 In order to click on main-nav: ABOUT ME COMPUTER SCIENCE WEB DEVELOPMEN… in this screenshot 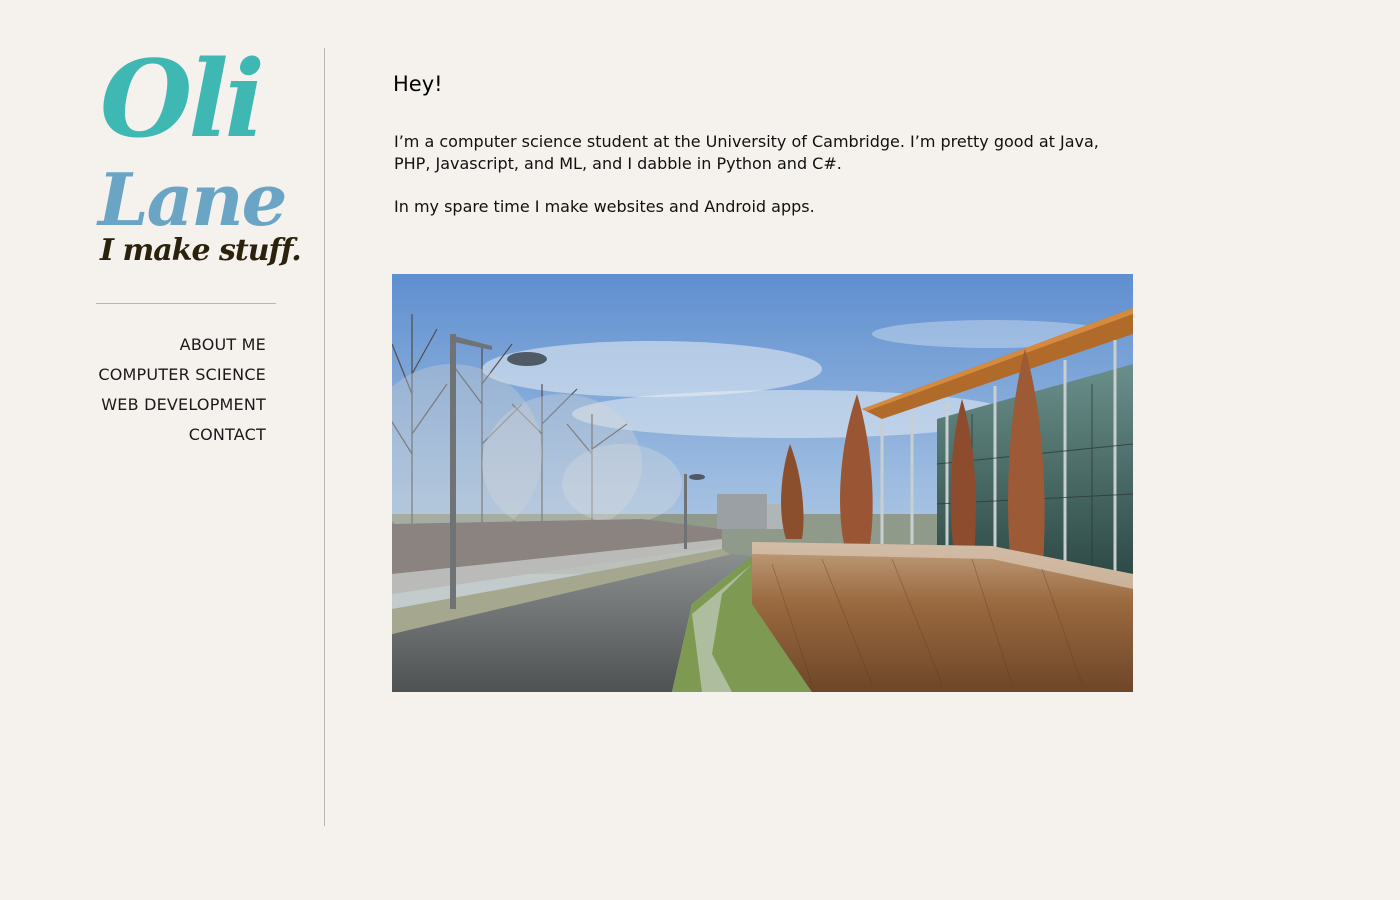, I will do `click(181, 390)`.